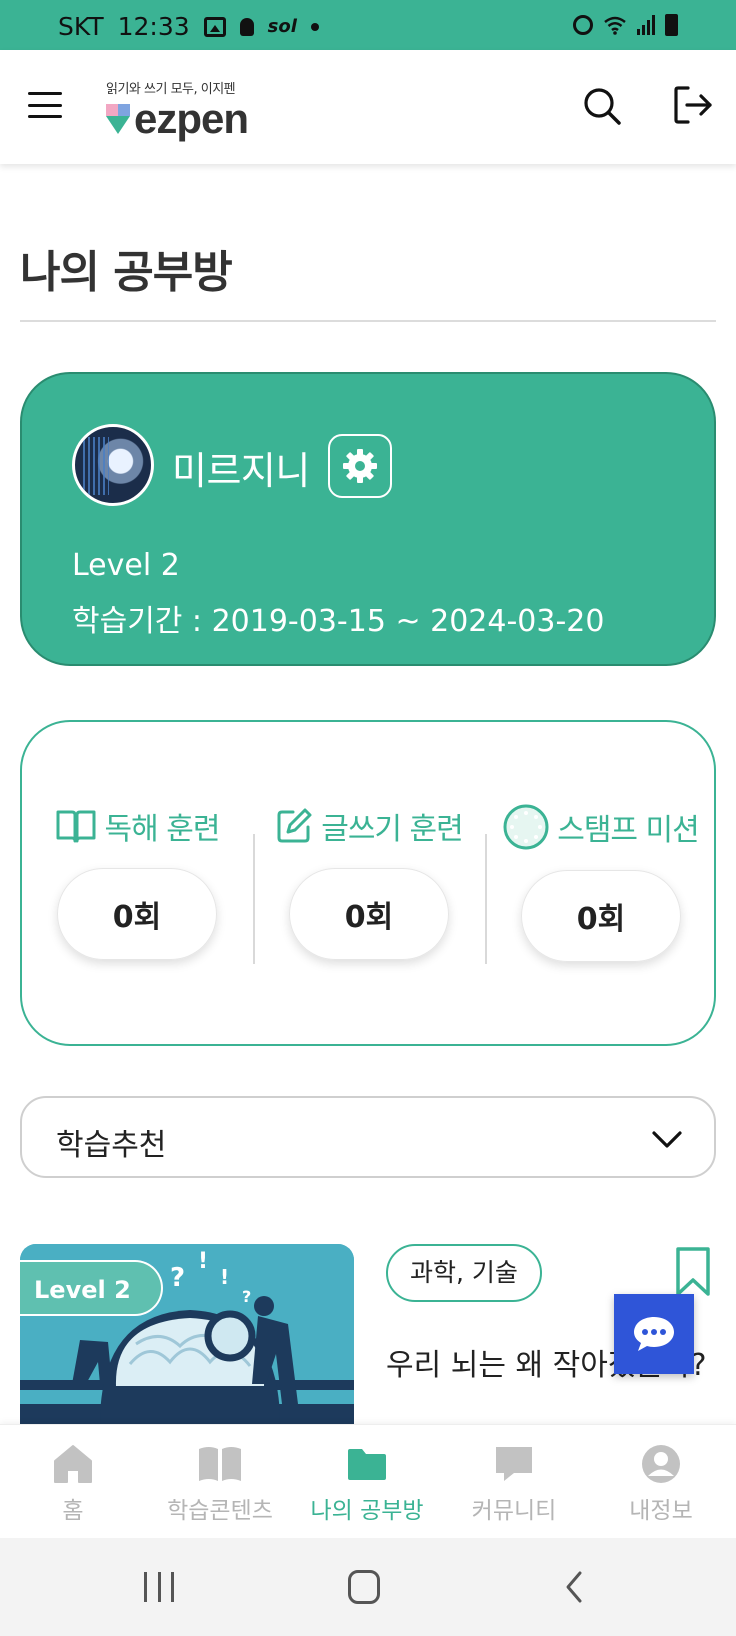 This screenshot has height=1636, width=736. Describe the element at coordinates (81, 26) in the screenshot. I see `carrier-label: SKT` at that location.